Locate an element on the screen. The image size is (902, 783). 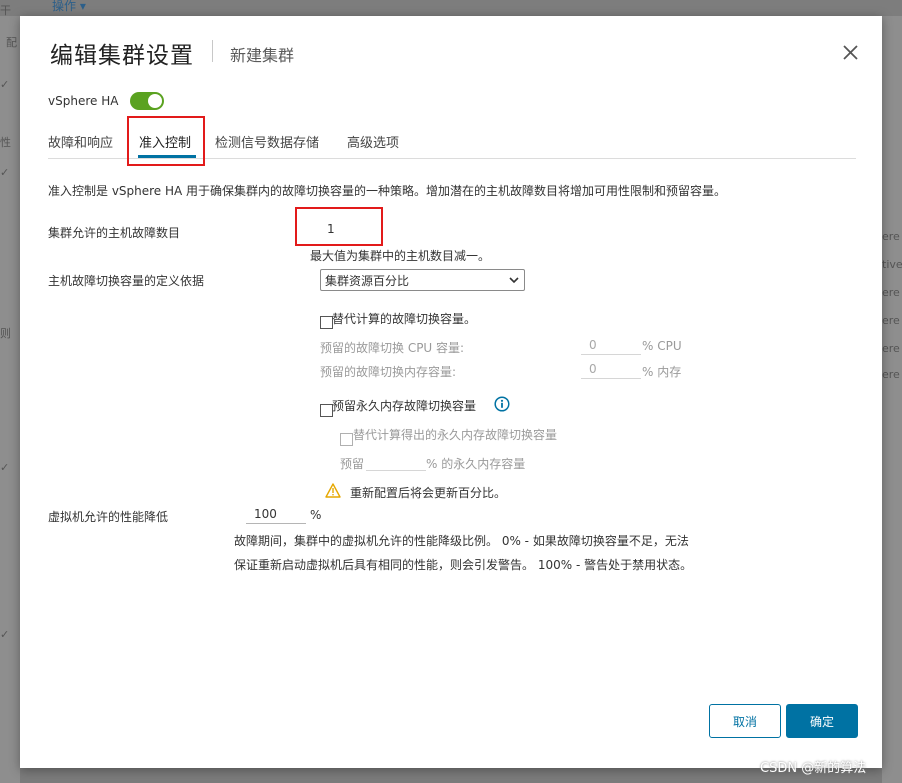
capacity-definition-value: 集群资源百分比 is located at coordinates (367, 281).